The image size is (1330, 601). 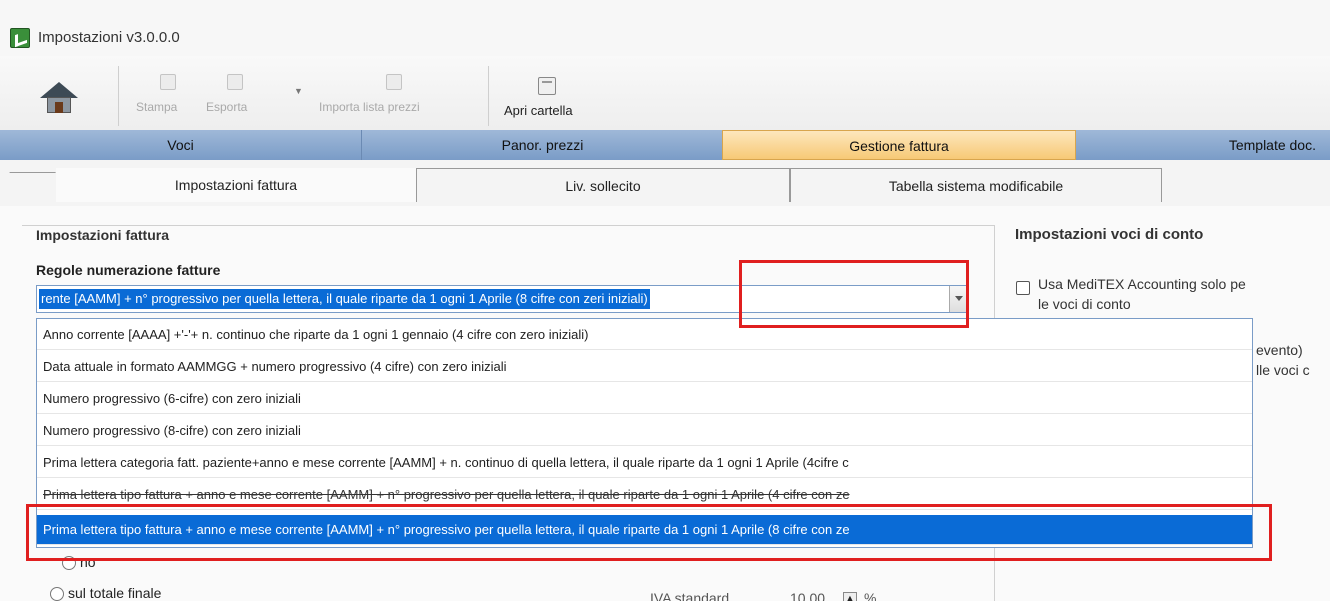 I want to click on chevron-down-icon: ▼, so click(x=298, y=91).